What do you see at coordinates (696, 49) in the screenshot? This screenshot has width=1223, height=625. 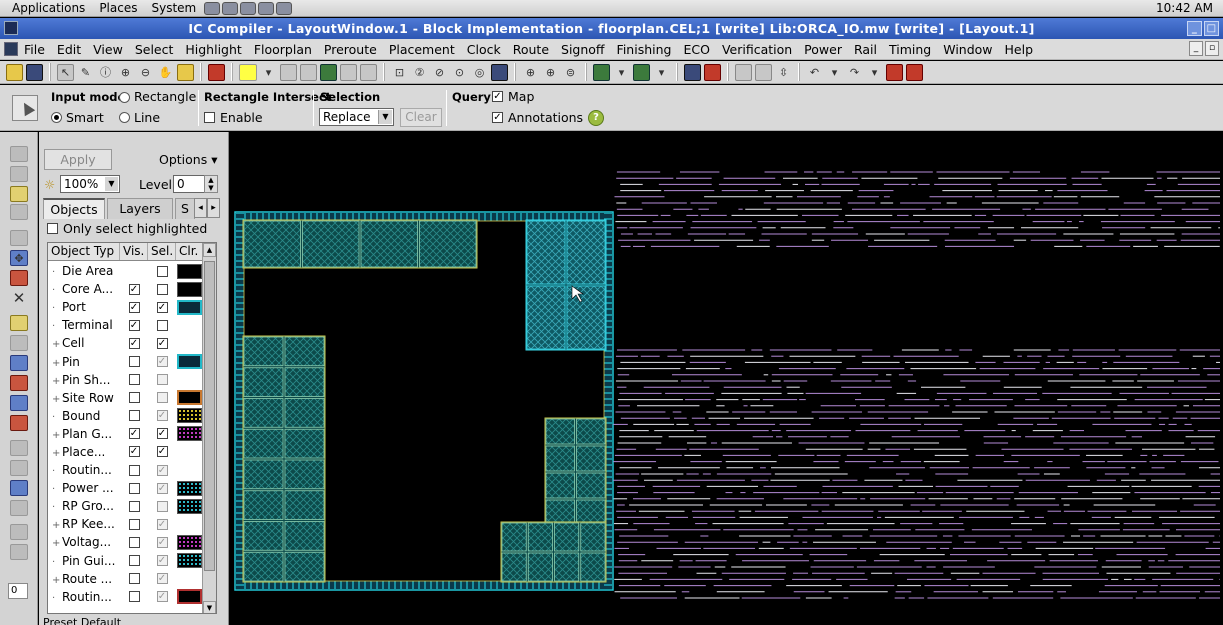 I see `menu-eco: ECO` at bounding box center [696, 49].